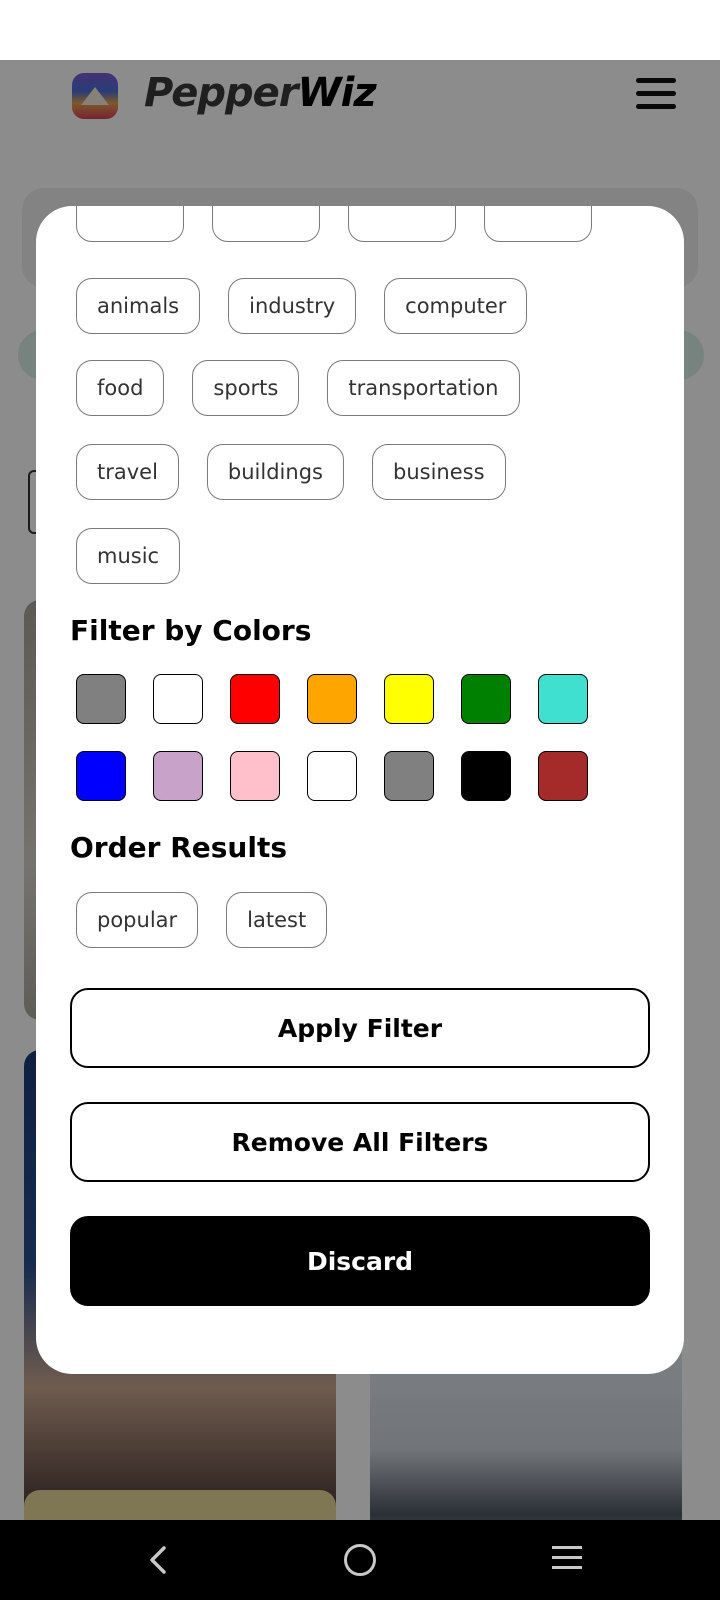  What do you see at coordinates (120, 388) in the screenshot?
I see `category-chip-food: food` at bounding box center [120, 388].